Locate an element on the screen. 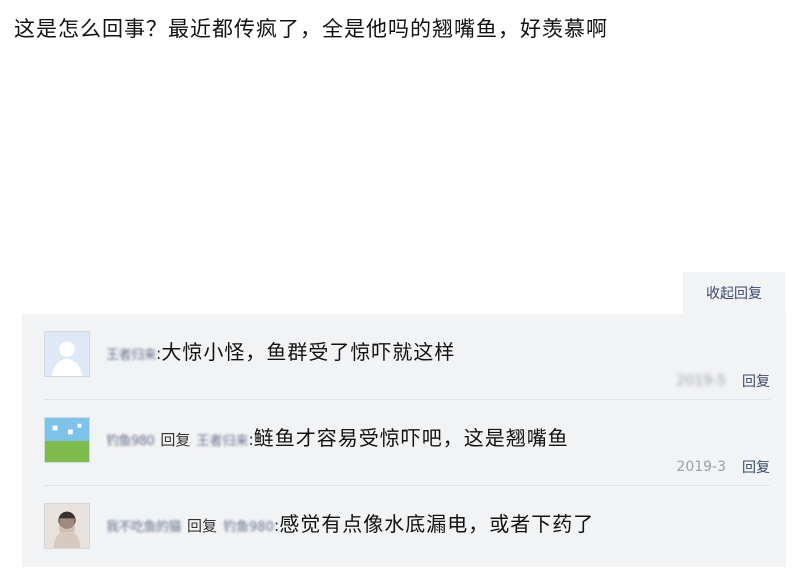  post-question-text: 这是怎么回事？最近都传疯了，全是他吗的翘嘴鱼，好羡慕啊 is located at coordinates (311, 29).